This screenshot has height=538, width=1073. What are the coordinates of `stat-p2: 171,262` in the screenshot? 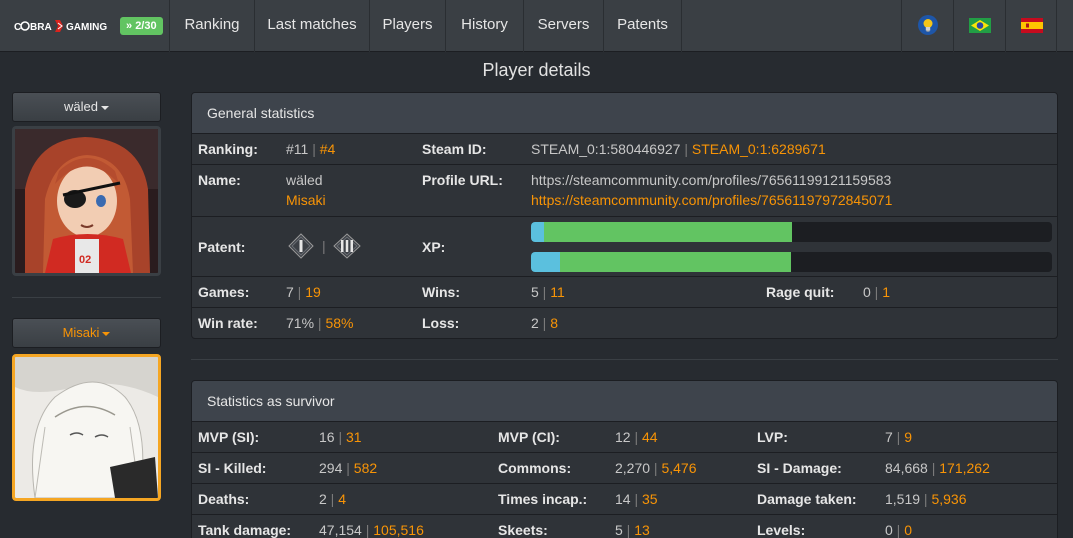 It's located at (964, 468).